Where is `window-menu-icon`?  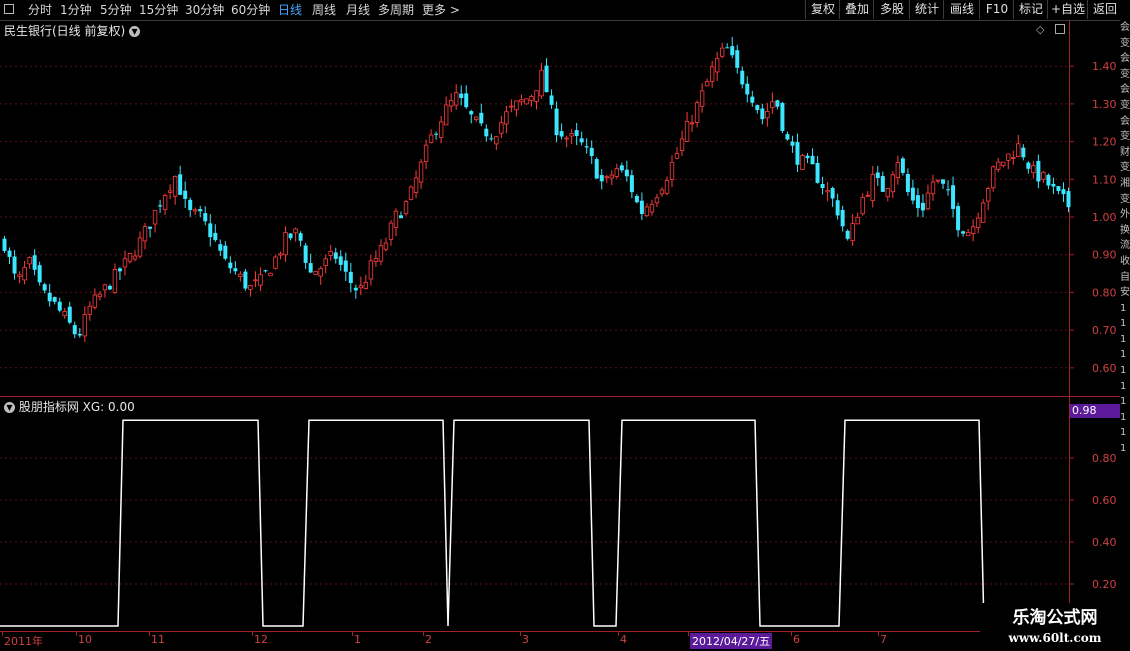
window-menu-icon is located at coordinates (9, 9).